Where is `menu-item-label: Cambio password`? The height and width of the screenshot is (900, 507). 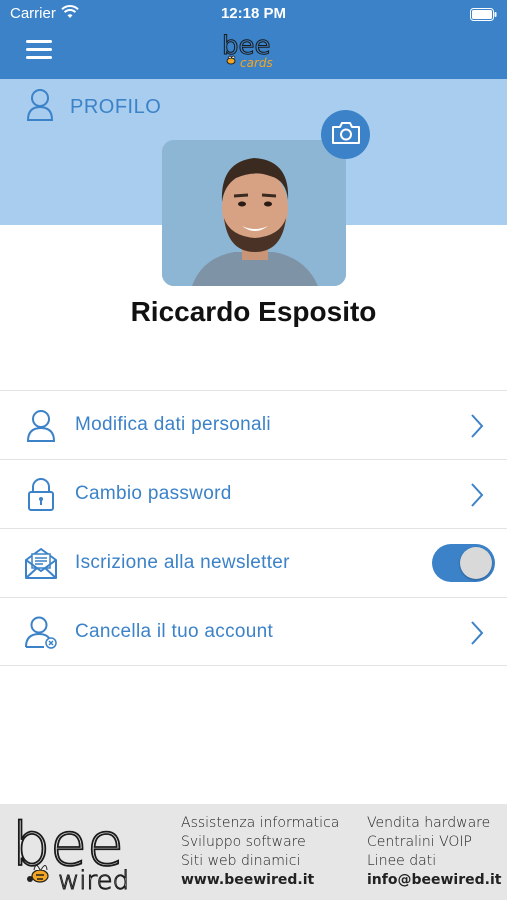
menu-item-label: Cambio password is located at coordinates (153, 493).